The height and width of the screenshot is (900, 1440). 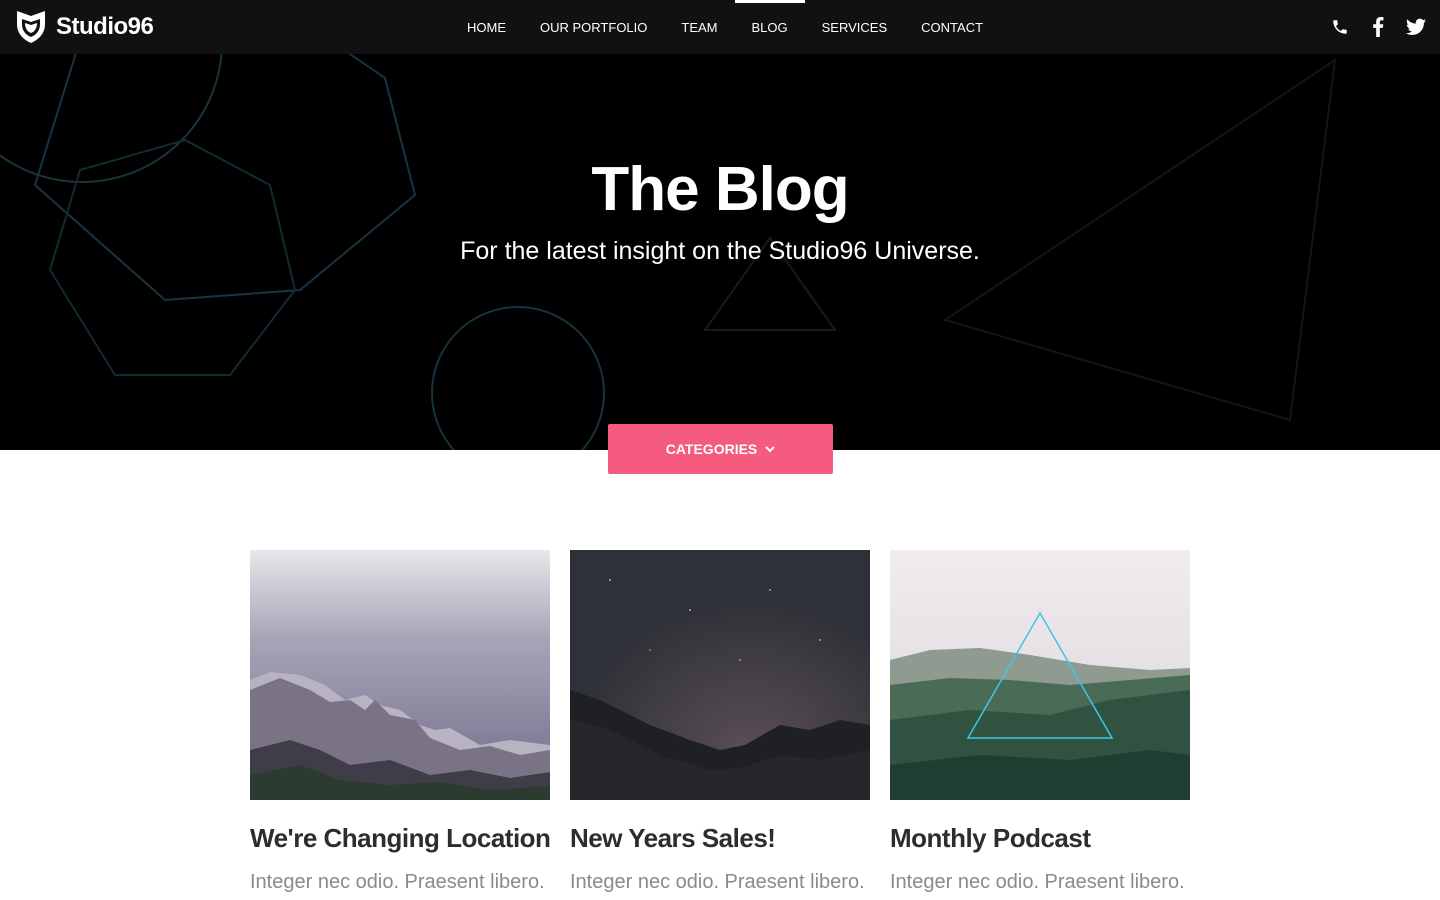 I want to click on facebook-icon, so click(x=1378, y=27).